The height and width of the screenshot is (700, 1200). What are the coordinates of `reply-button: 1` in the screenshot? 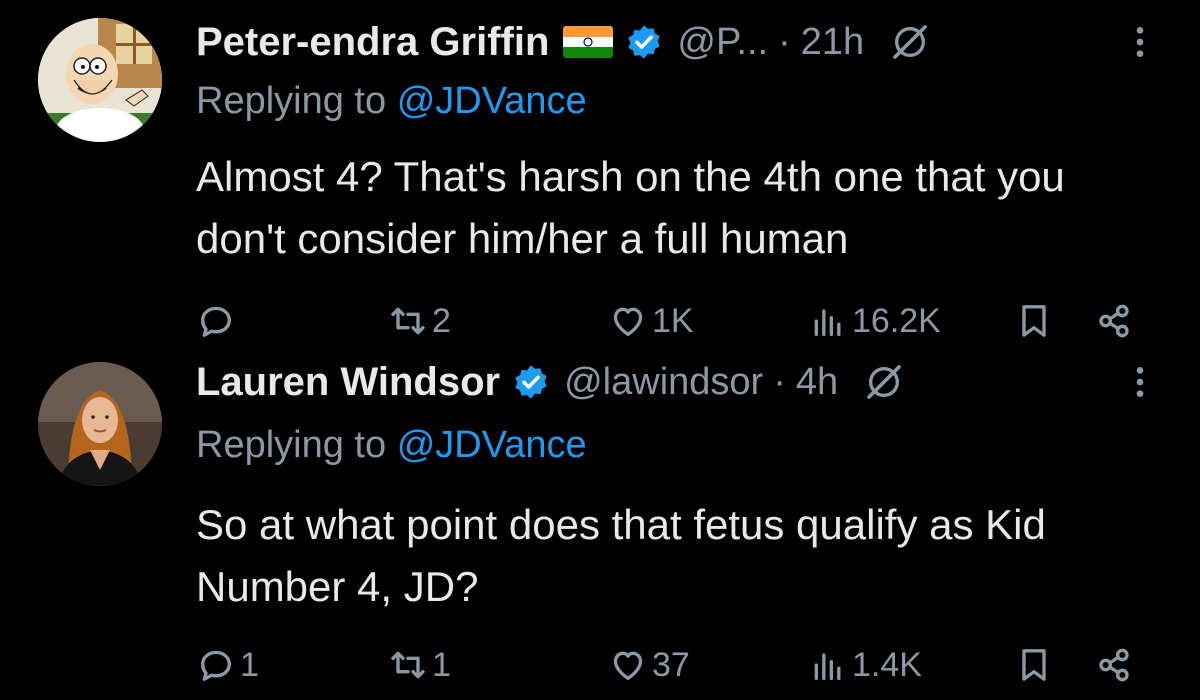 It's located at (227, 665).